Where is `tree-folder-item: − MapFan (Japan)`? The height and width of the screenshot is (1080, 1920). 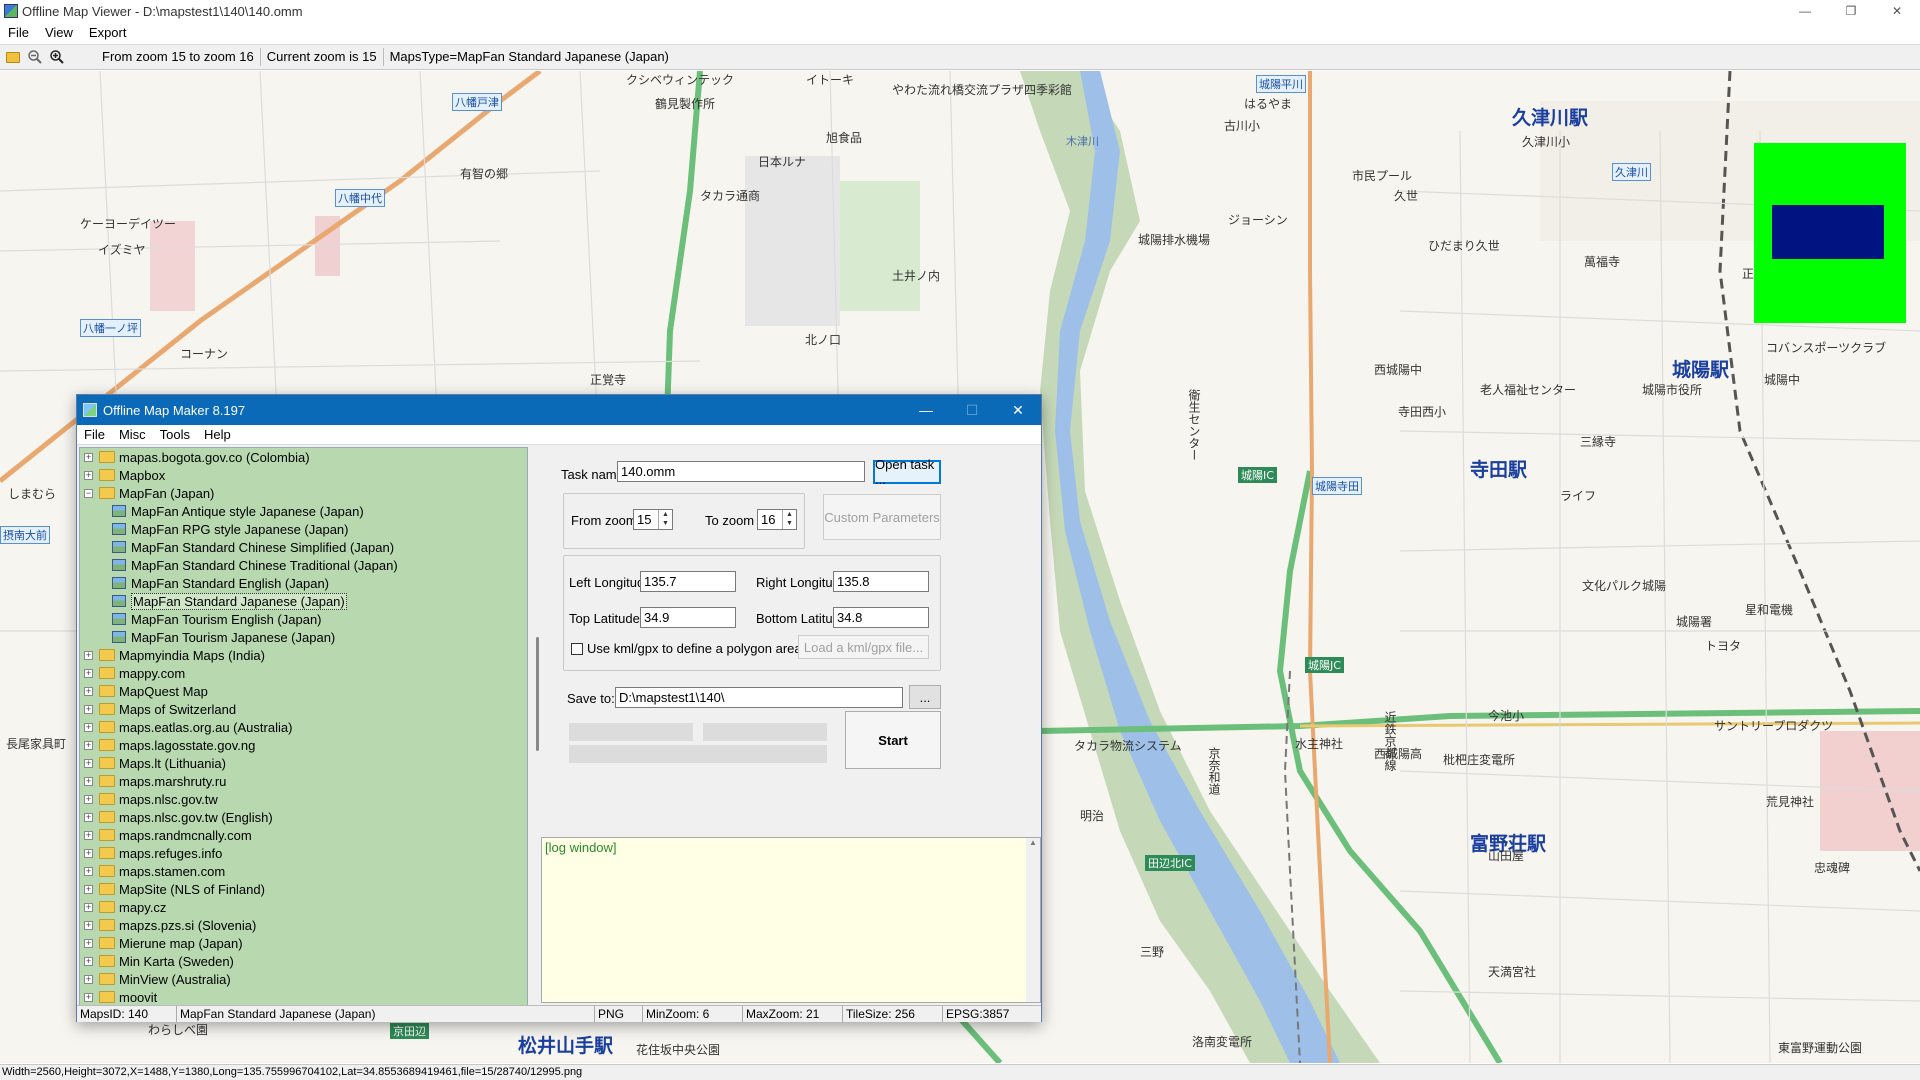
tree-folder-item: − MapFan (Japan) is located at coordinates (303, 493).